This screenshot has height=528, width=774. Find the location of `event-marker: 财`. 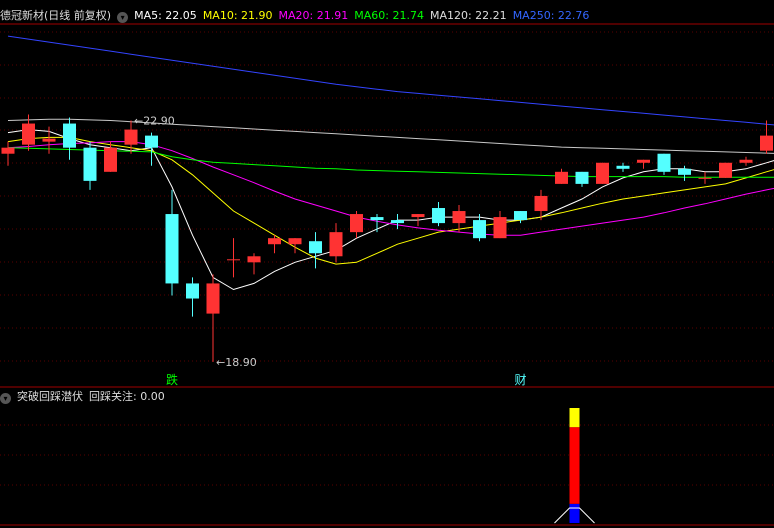

event-marker: 财 is located at coordinates (521, 380).